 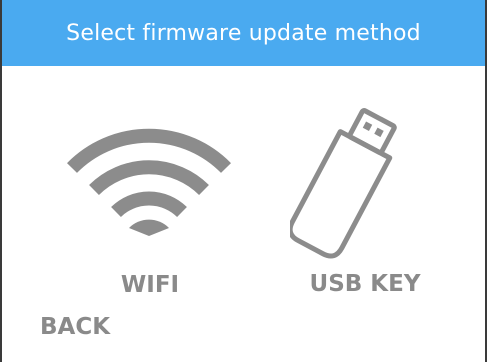 I want to click on page-title: Select firmware update method, so click(x=243, y=33).